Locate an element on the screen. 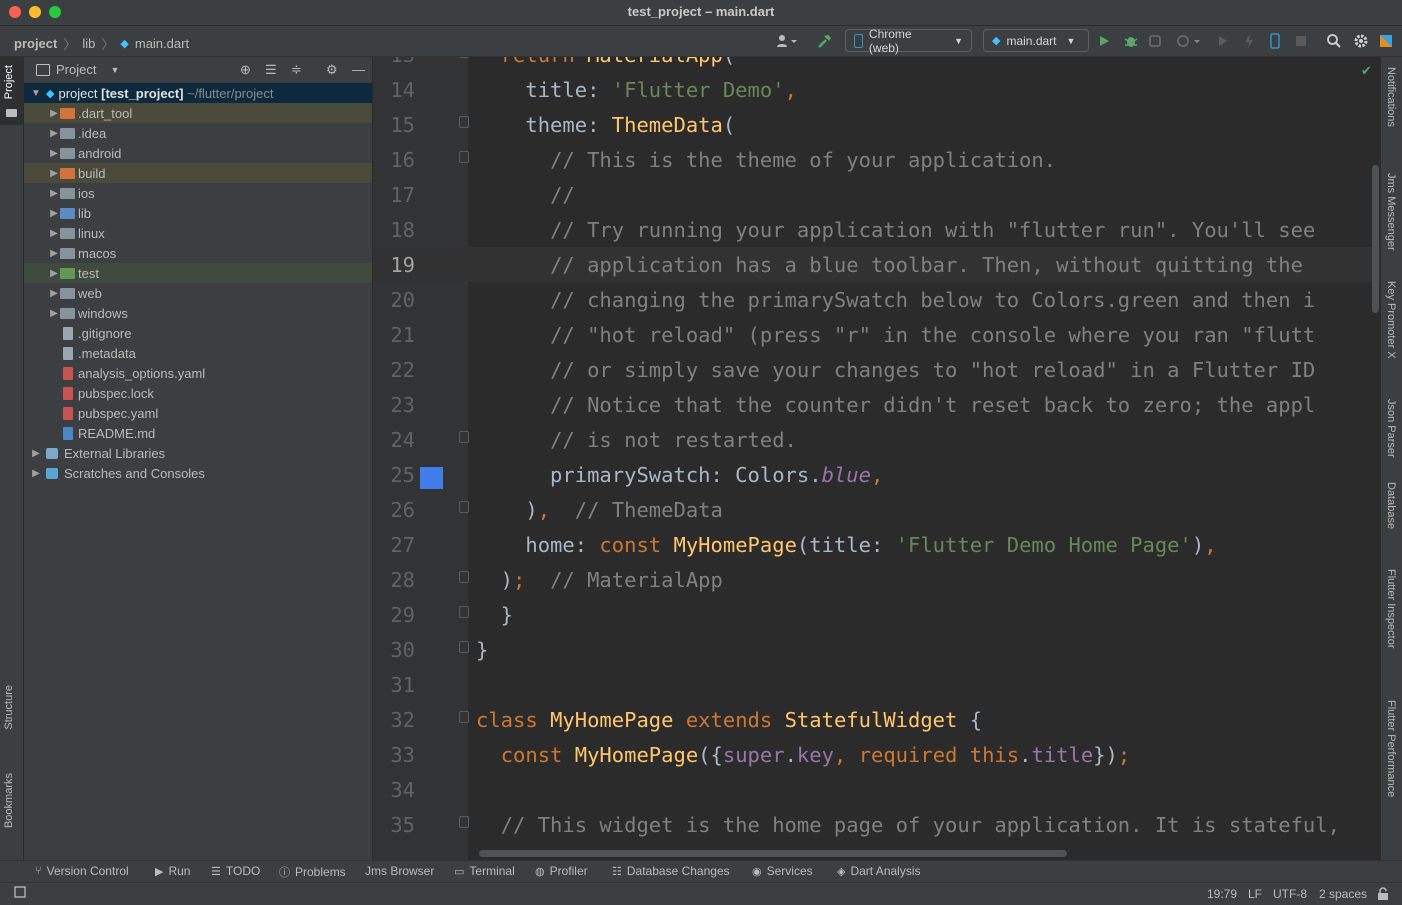  vertical-scrollbar is located at coordinates (1375, 239).